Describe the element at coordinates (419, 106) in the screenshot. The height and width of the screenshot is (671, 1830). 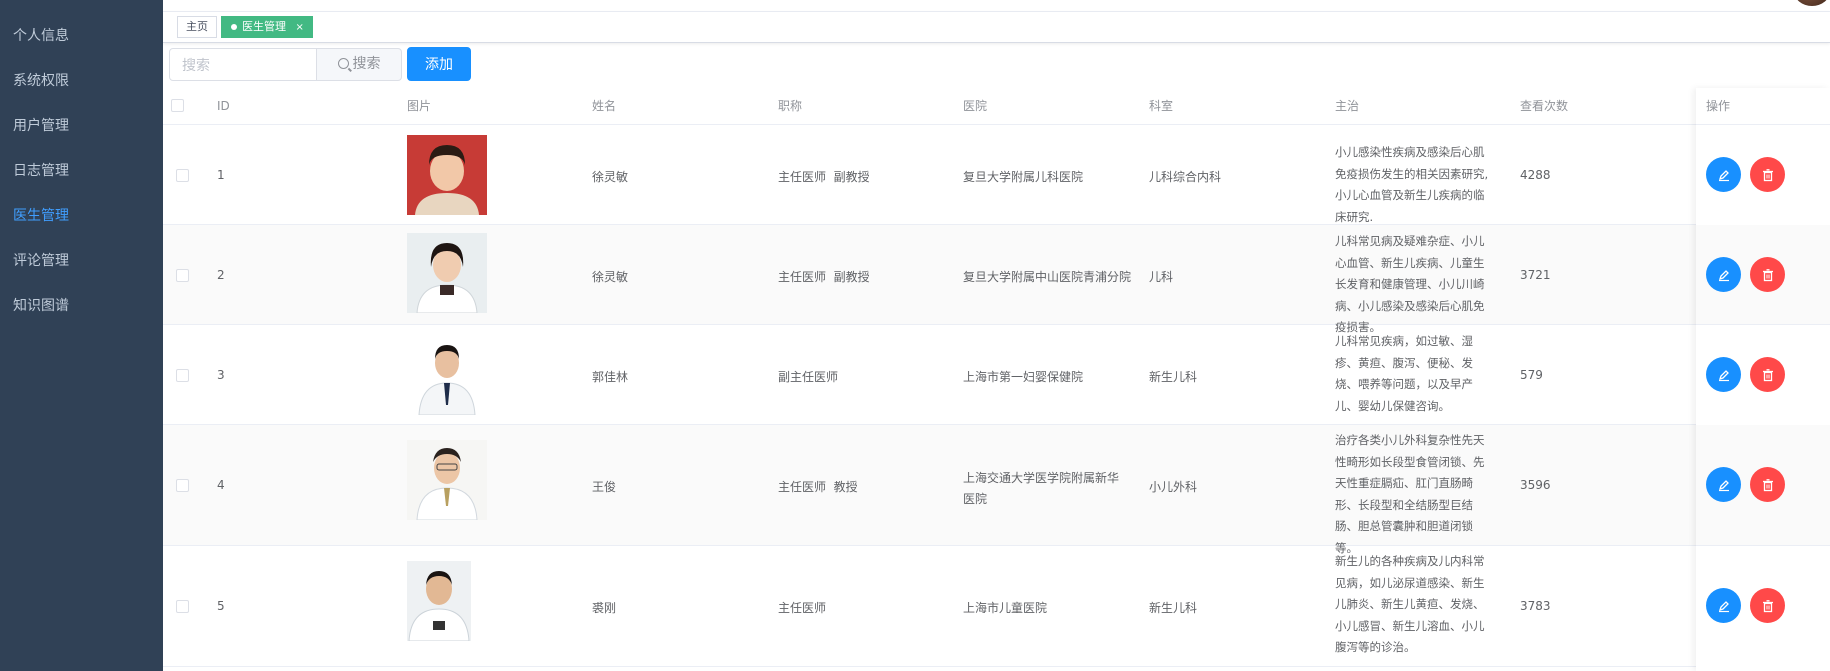
I see `header-photo: 图片` at that location.